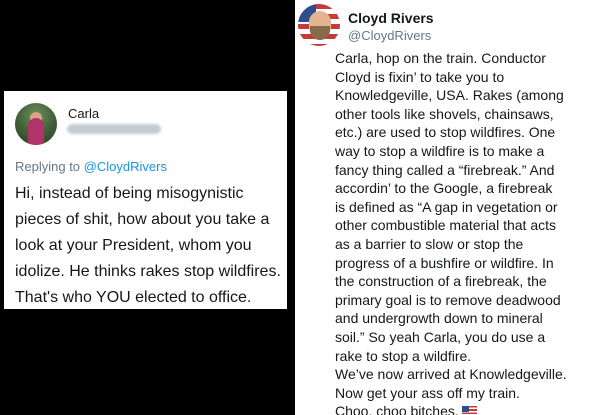 The height and width of the screenshot is (415, 600). What do you see at coordinates (429, 243) in the screenshot?
I see `tweet-line: as a barrier to slow or stop the` at bounding box center [429, 243].